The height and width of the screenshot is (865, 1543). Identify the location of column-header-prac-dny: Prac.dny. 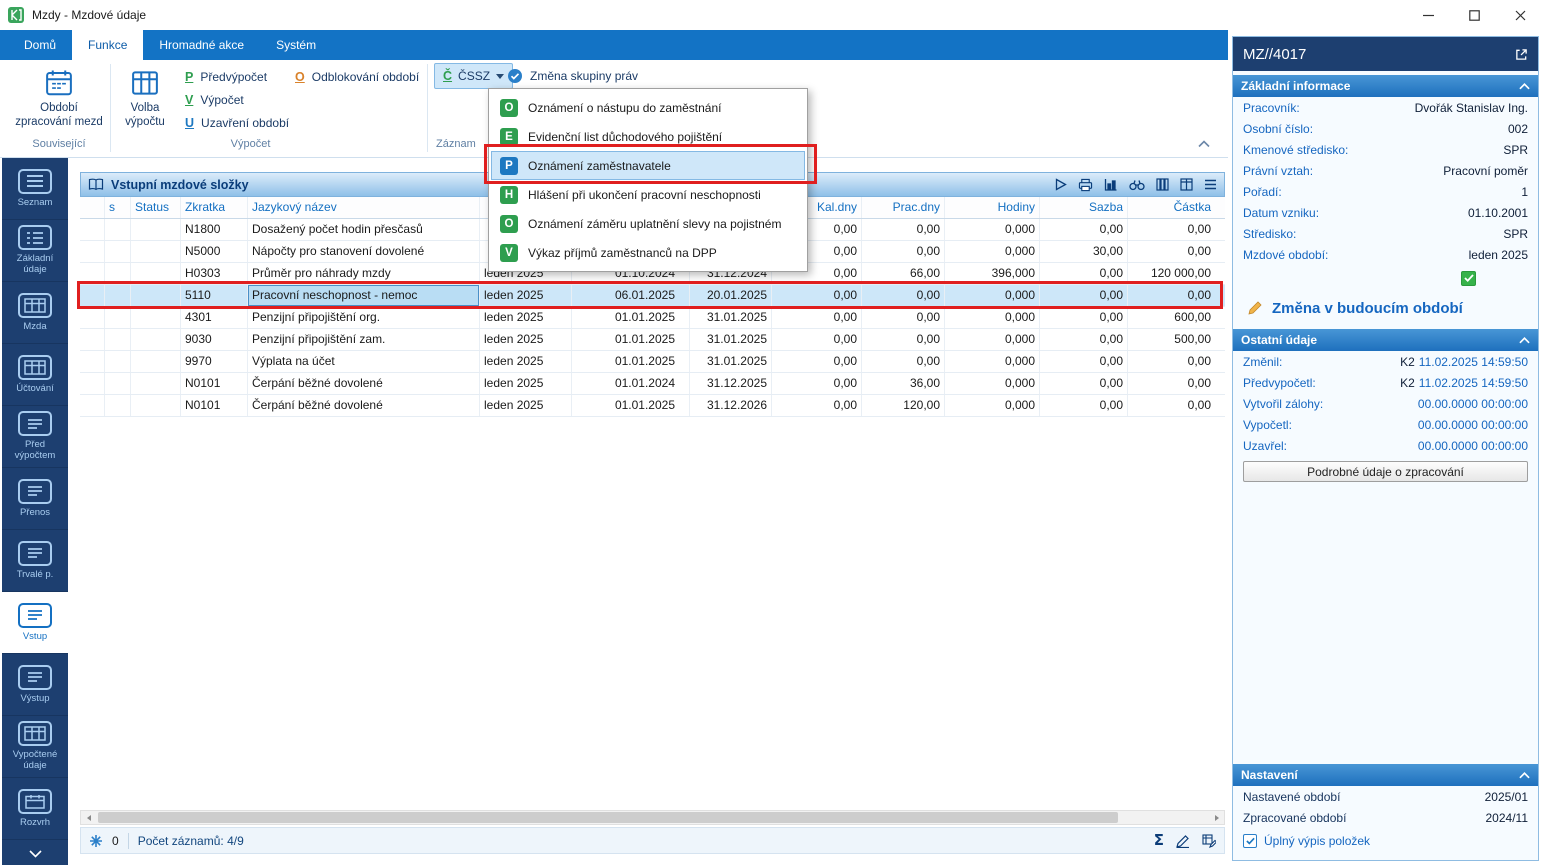
(903, 207).